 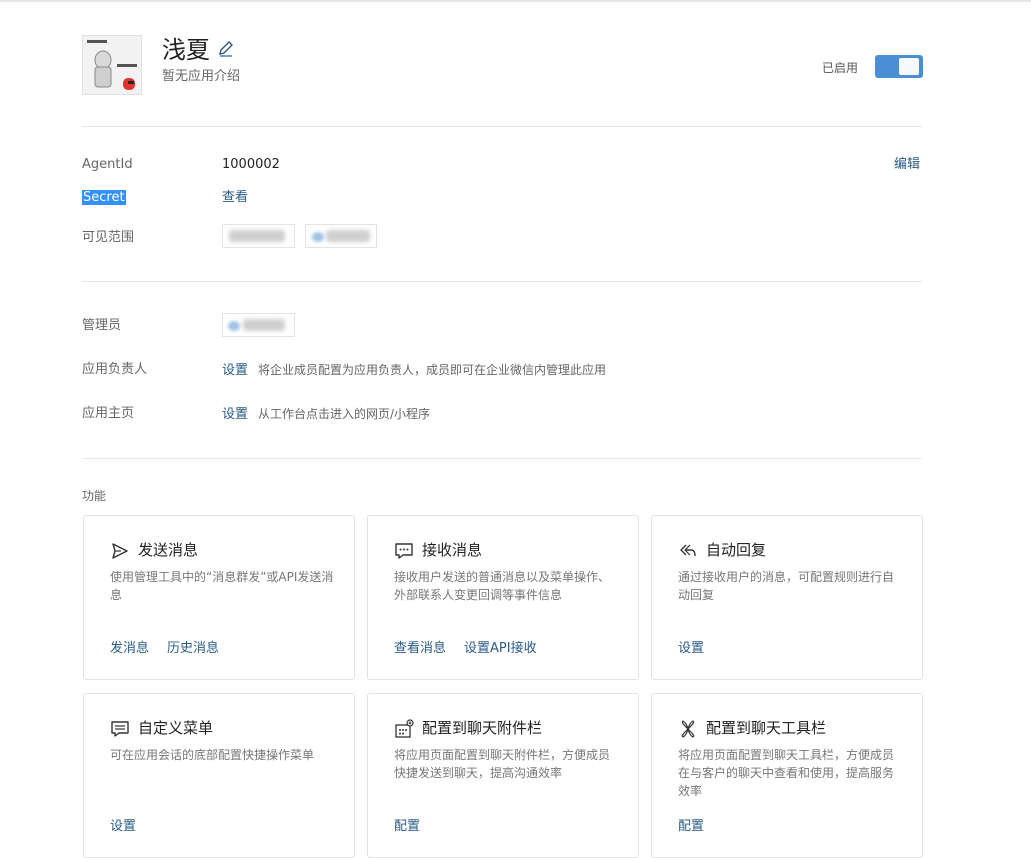 I want to click on edit-name-icon, so click(x=226, y=49).